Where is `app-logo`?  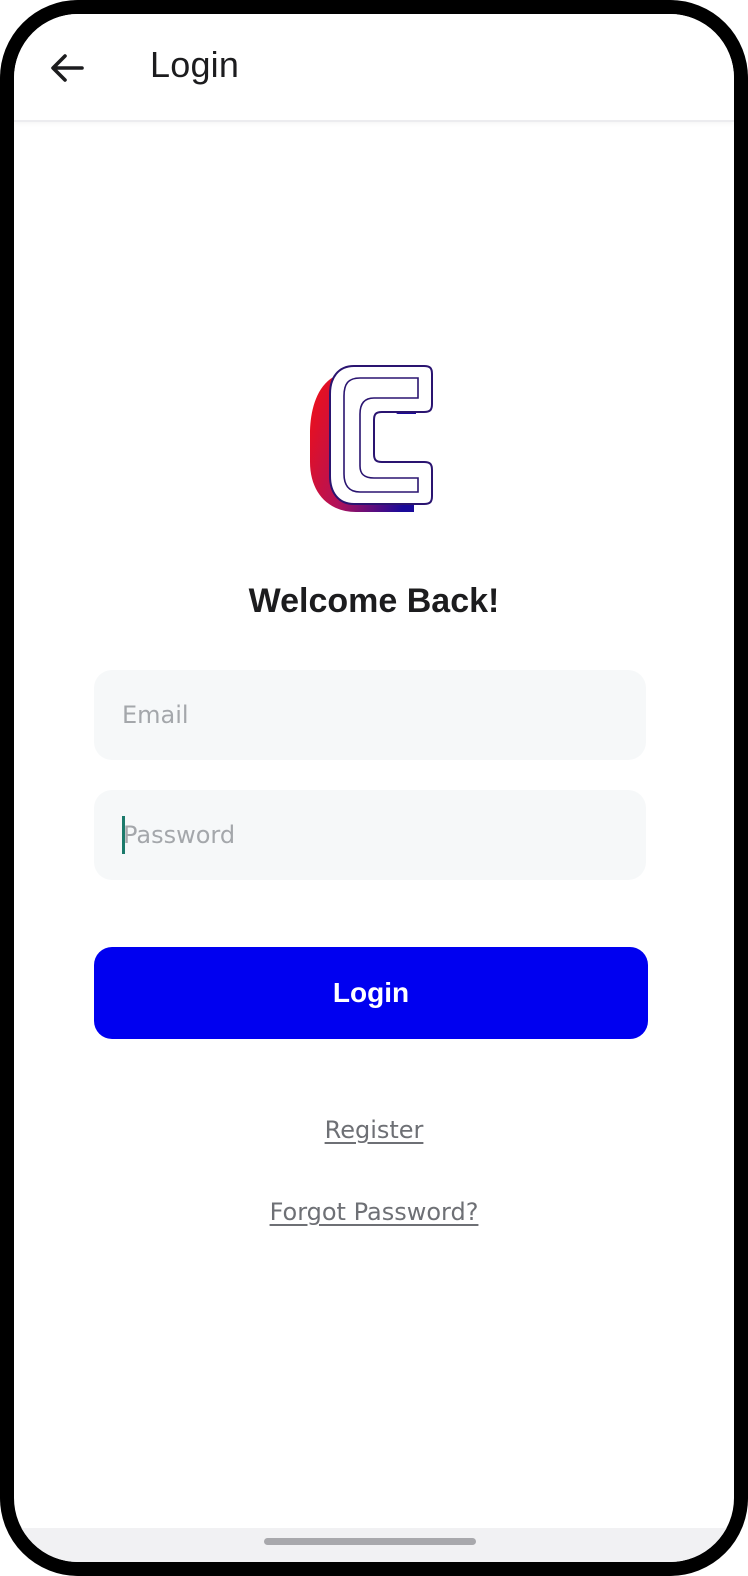 app-logo is located at coordinates (371, 438).